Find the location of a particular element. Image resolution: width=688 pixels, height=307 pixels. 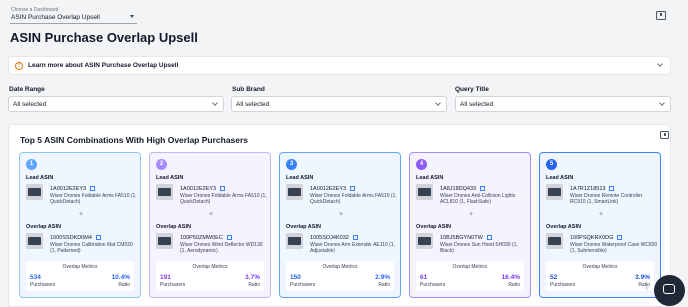

query-title-select: All selected is located at coordinates (563, 104).